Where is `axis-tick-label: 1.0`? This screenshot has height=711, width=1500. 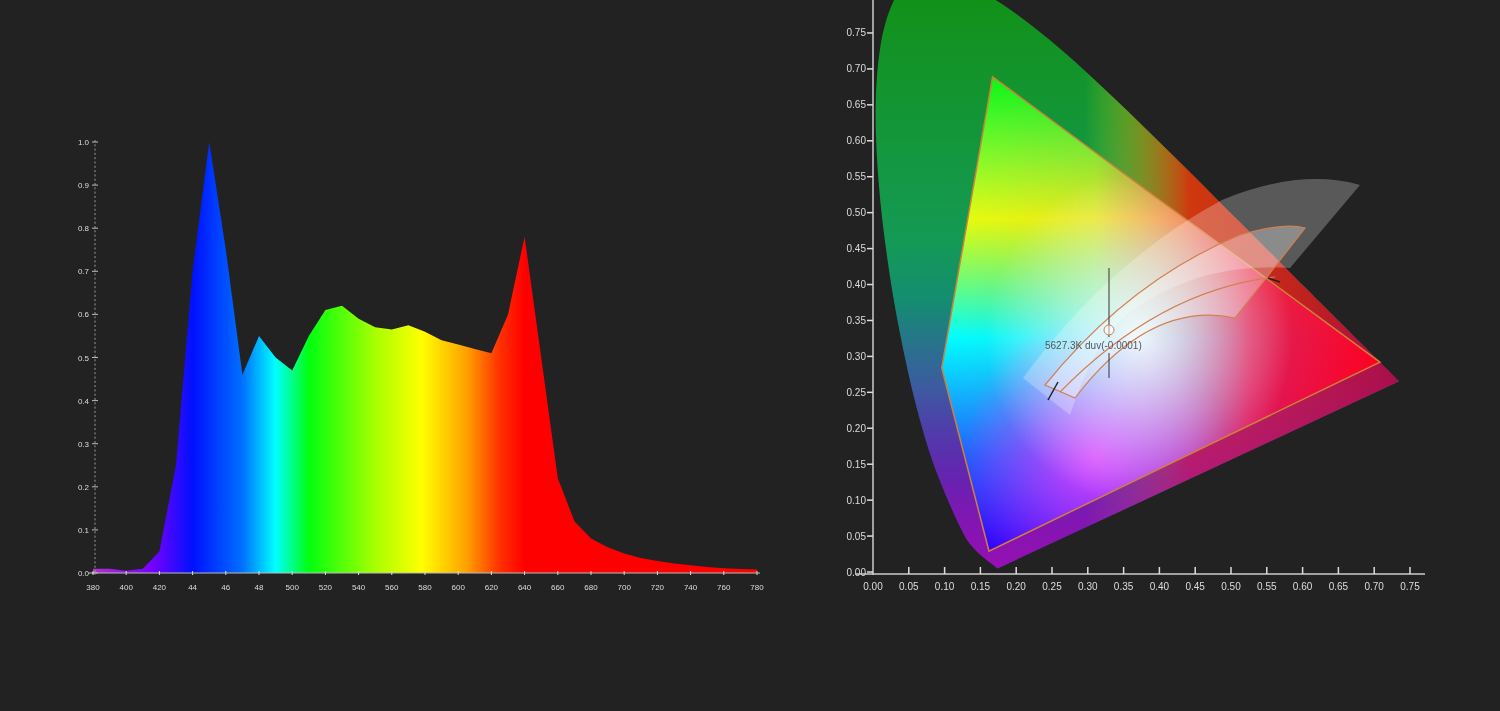 axis-tick-label: 1.0 is located at coordinates (83, 142).